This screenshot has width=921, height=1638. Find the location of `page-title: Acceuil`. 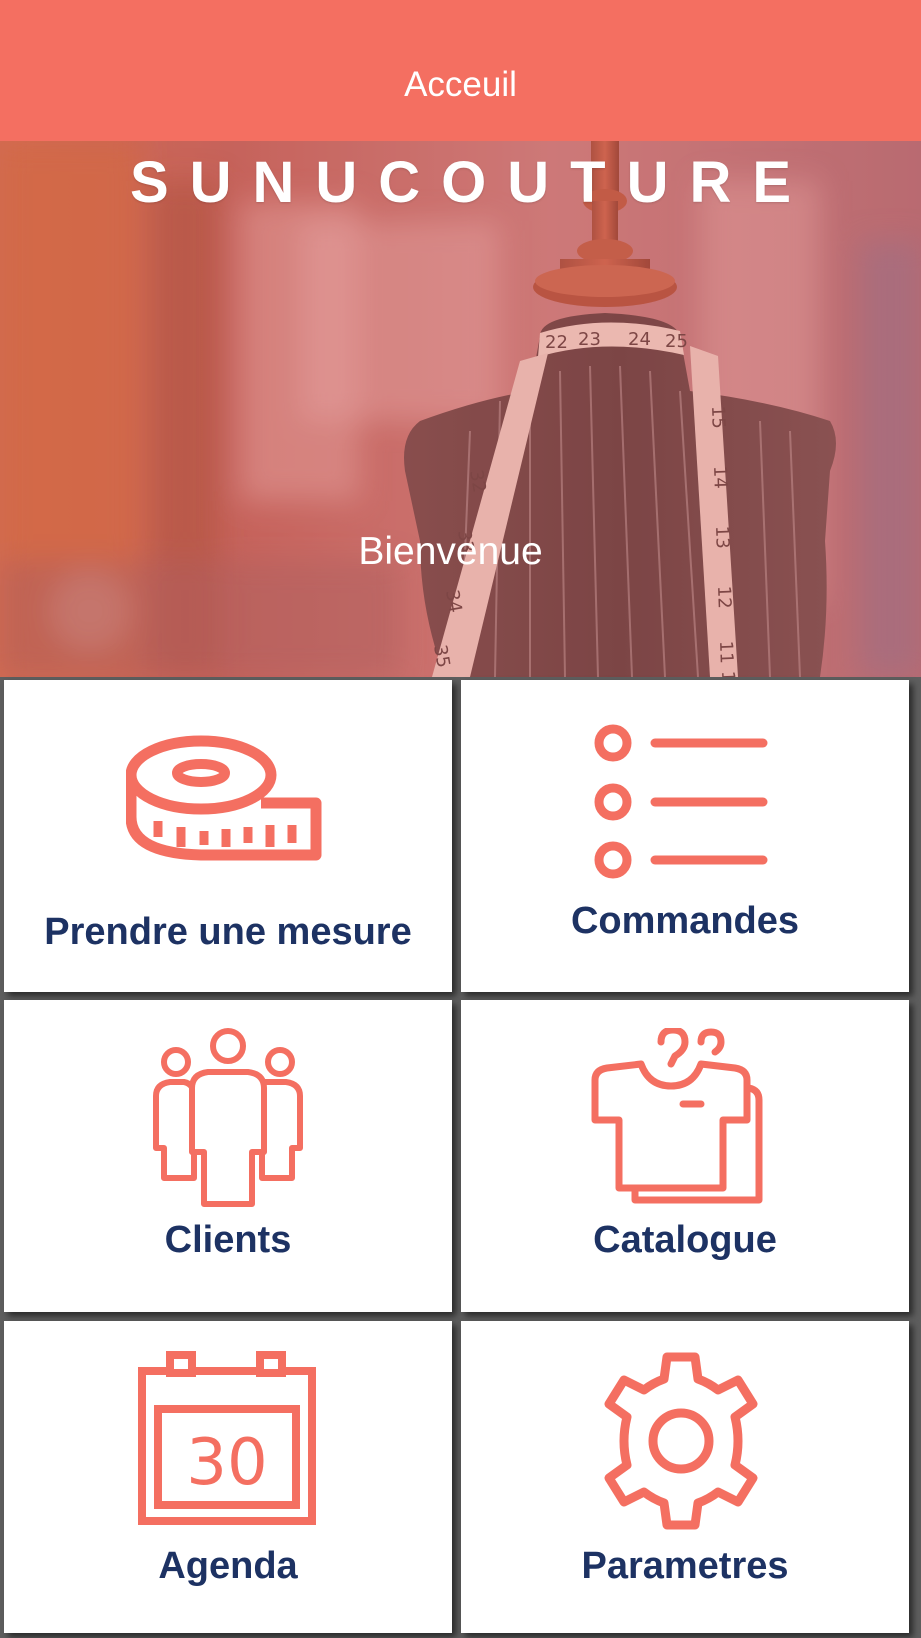

page-title: Acceuil is located at coordinates (460, 84).